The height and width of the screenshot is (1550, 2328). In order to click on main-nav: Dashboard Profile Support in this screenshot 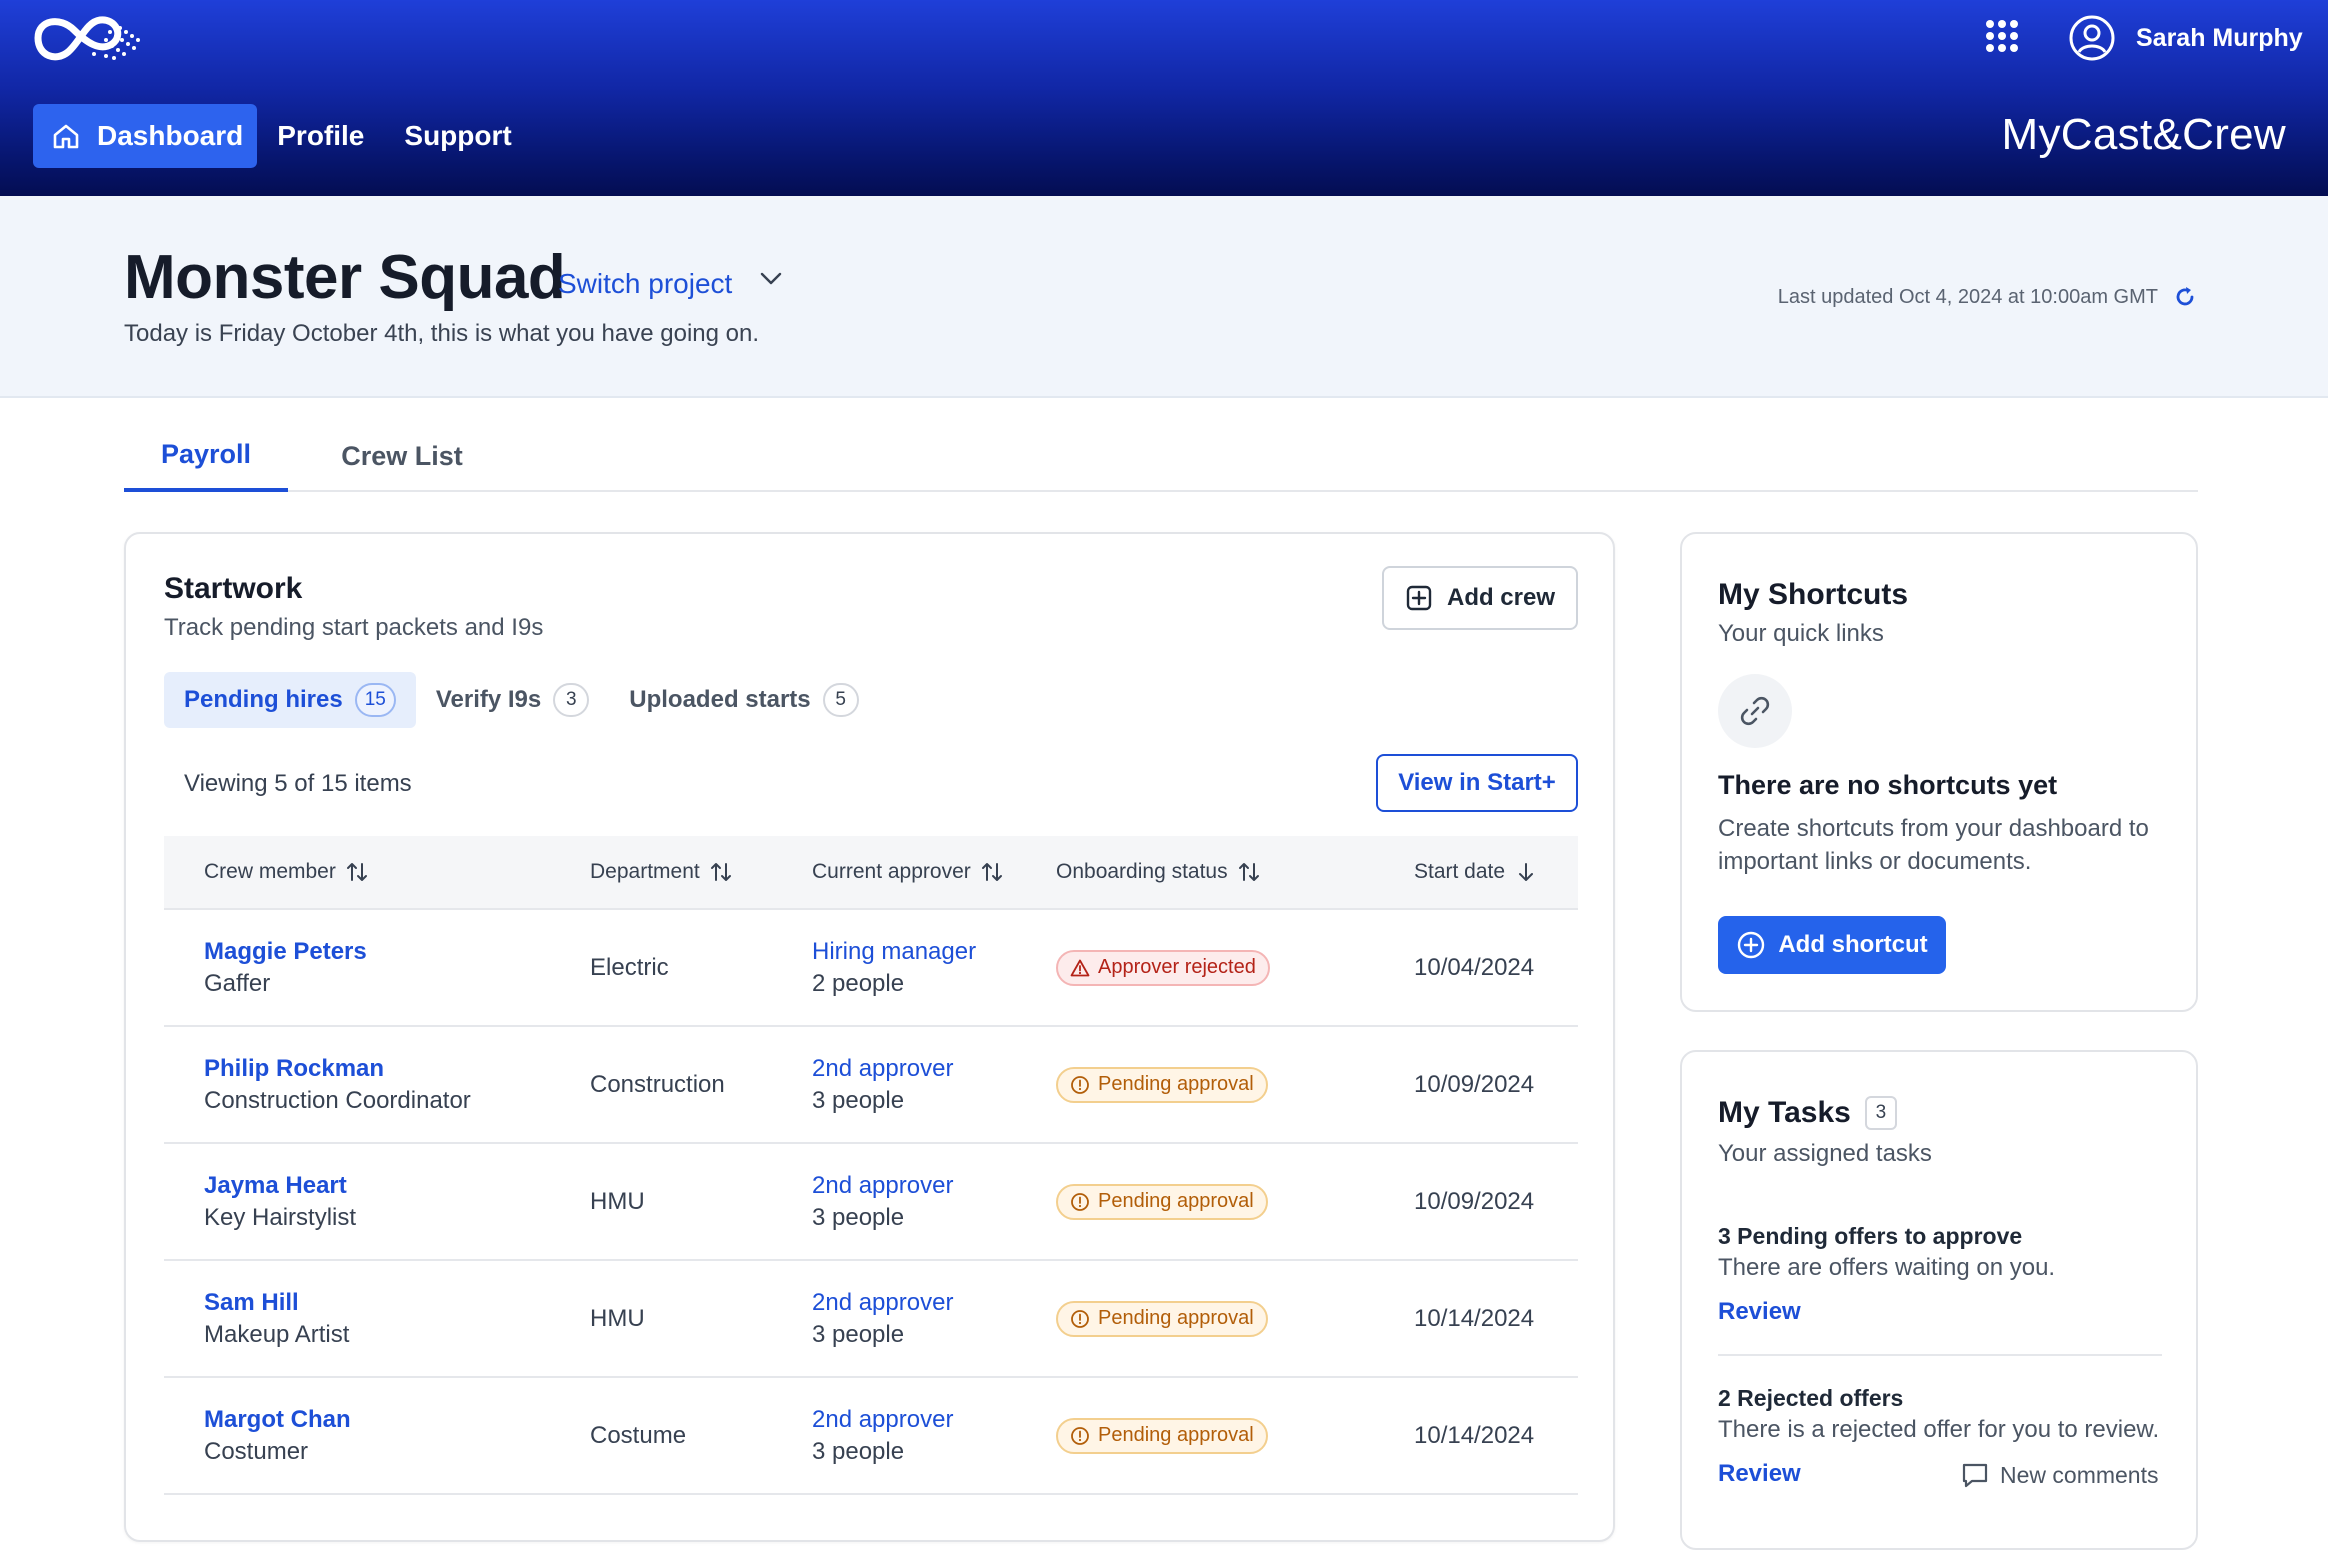, I will do `click(282, 136)`.